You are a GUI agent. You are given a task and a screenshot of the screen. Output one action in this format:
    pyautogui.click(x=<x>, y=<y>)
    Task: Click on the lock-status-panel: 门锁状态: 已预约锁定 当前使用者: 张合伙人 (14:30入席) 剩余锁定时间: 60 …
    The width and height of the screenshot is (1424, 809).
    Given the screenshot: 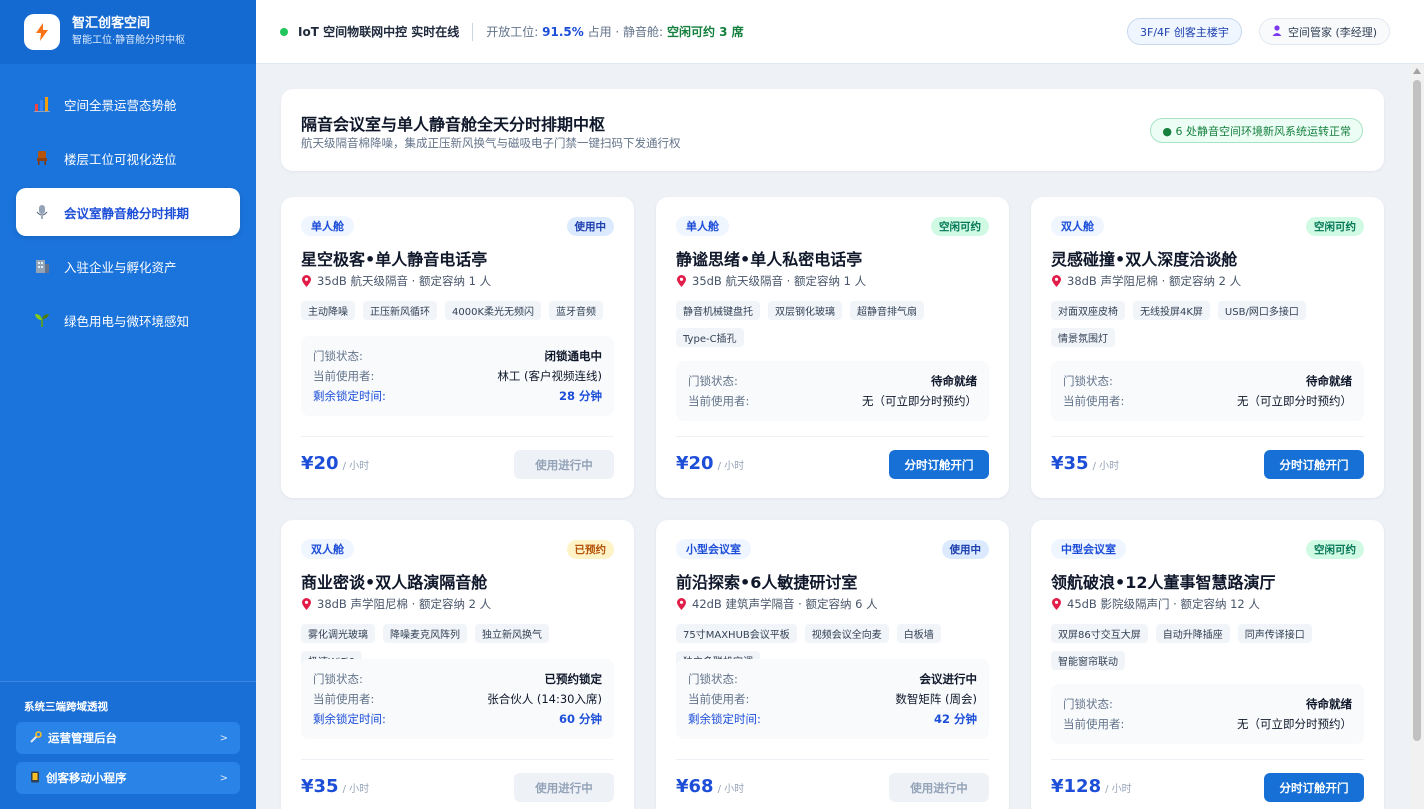 What is the action you would take?
    pyautogui.click(x=457, y=699)
    